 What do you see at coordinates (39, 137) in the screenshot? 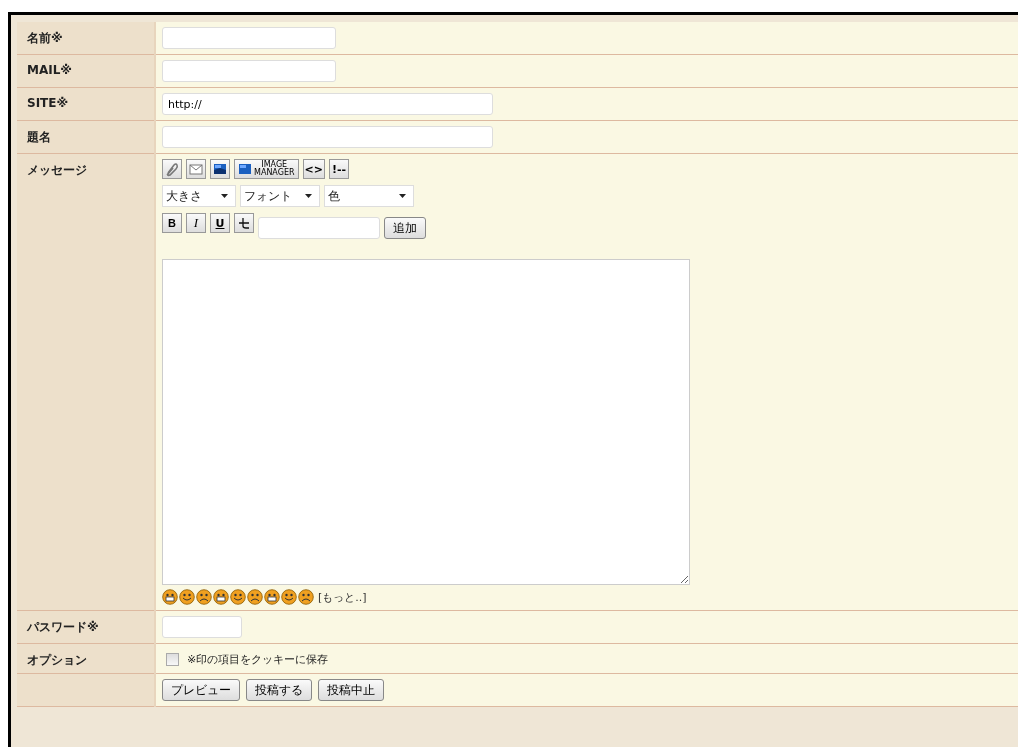
I see `field-label: 題名` at bounding box center [39, 137].